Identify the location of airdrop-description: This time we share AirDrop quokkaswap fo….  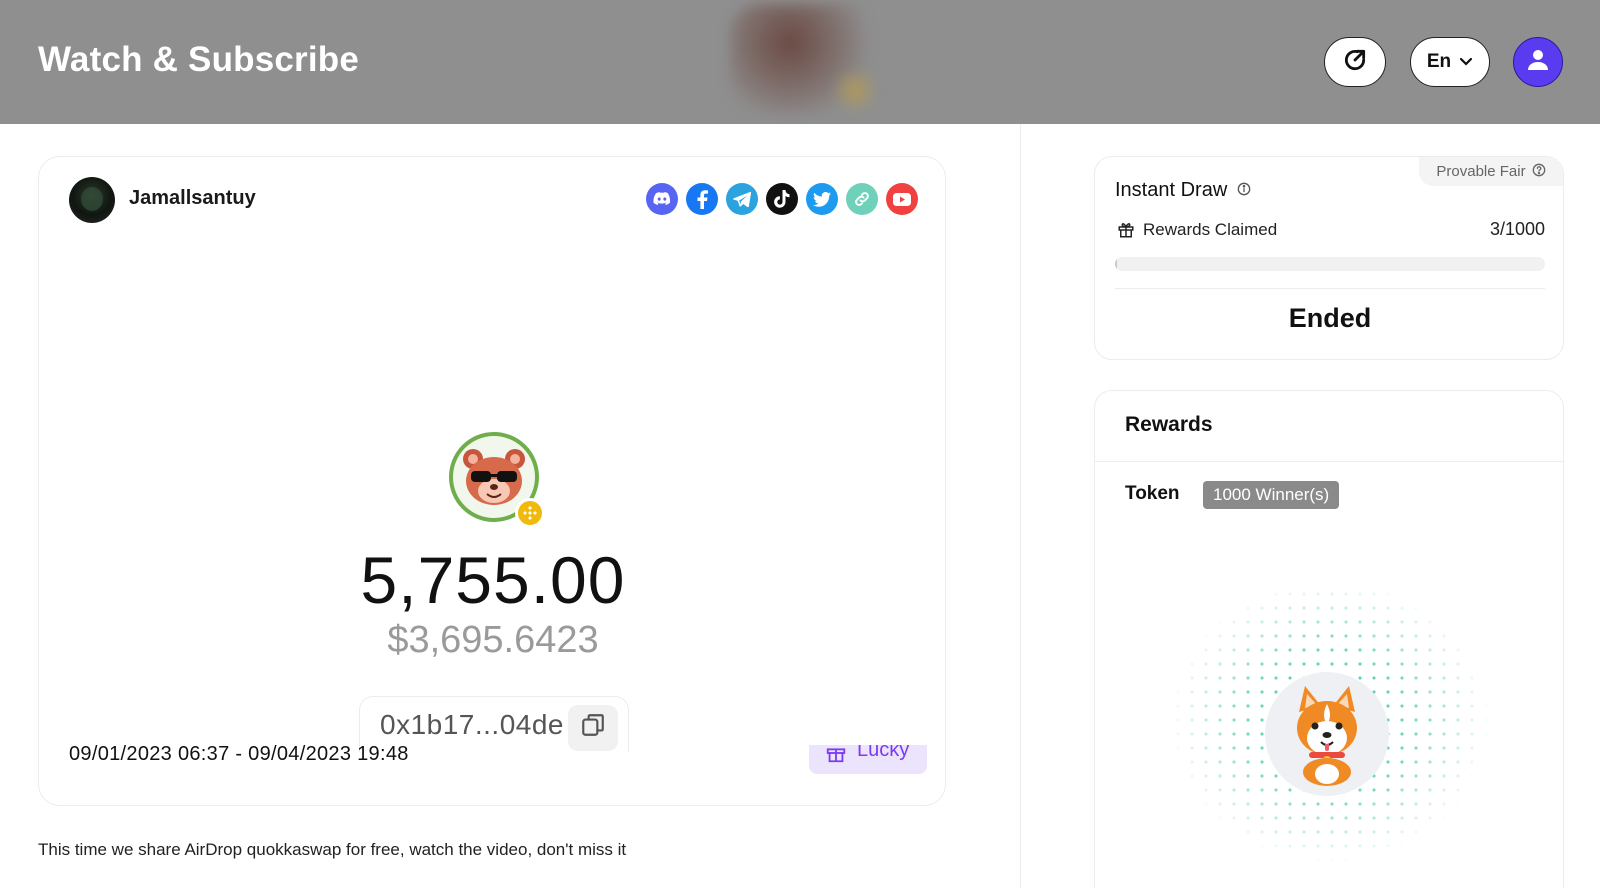
(332, 849).